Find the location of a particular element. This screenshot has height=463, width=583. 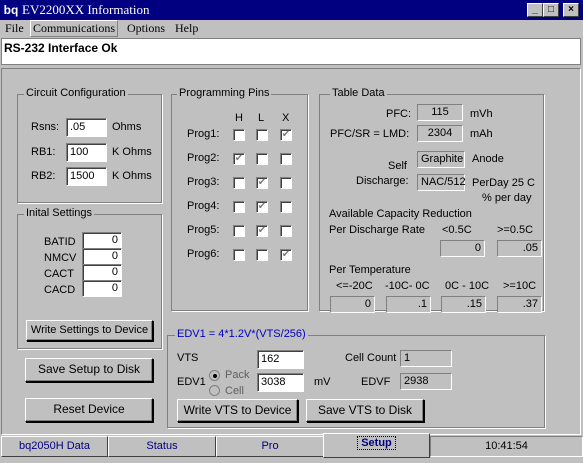

cell-radio is located at coordinates (214, 390).